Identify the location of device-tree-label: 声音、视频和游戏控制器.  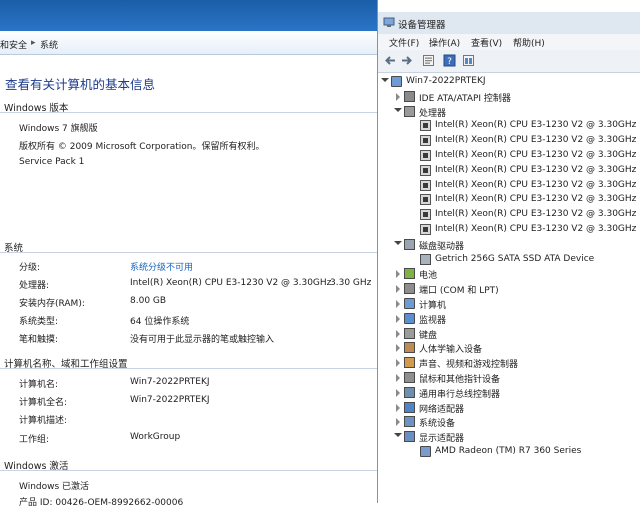
(469, 365).